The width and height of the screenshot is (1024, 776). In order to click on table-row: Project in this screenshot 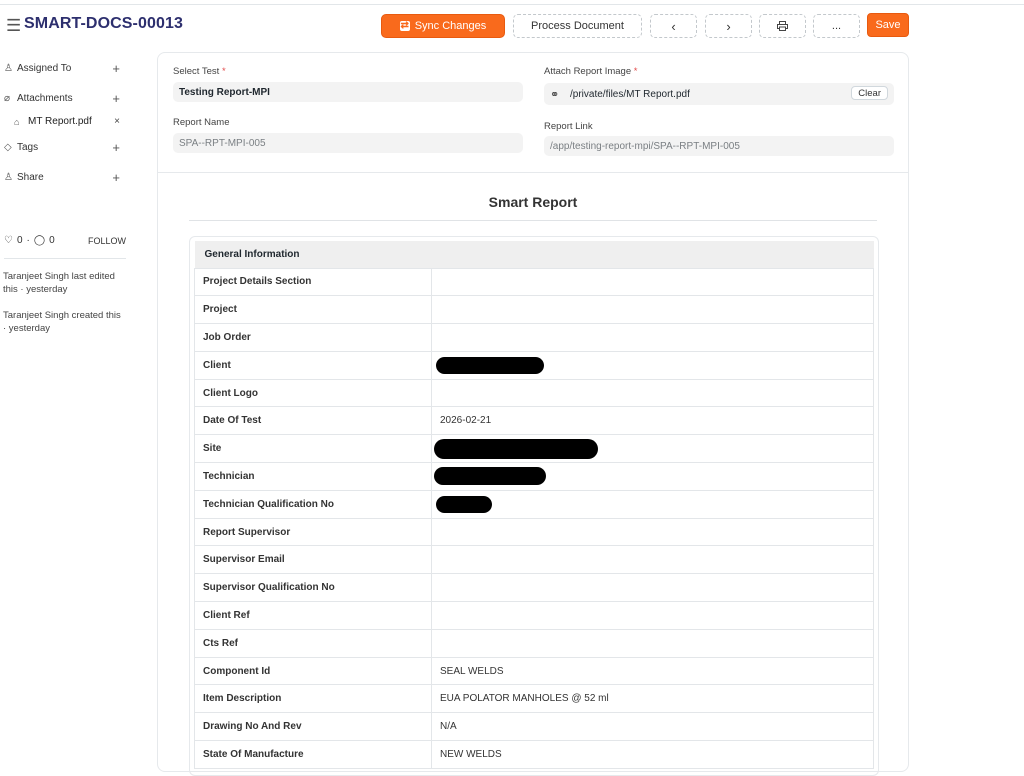, I will do `click(534, 310)`.